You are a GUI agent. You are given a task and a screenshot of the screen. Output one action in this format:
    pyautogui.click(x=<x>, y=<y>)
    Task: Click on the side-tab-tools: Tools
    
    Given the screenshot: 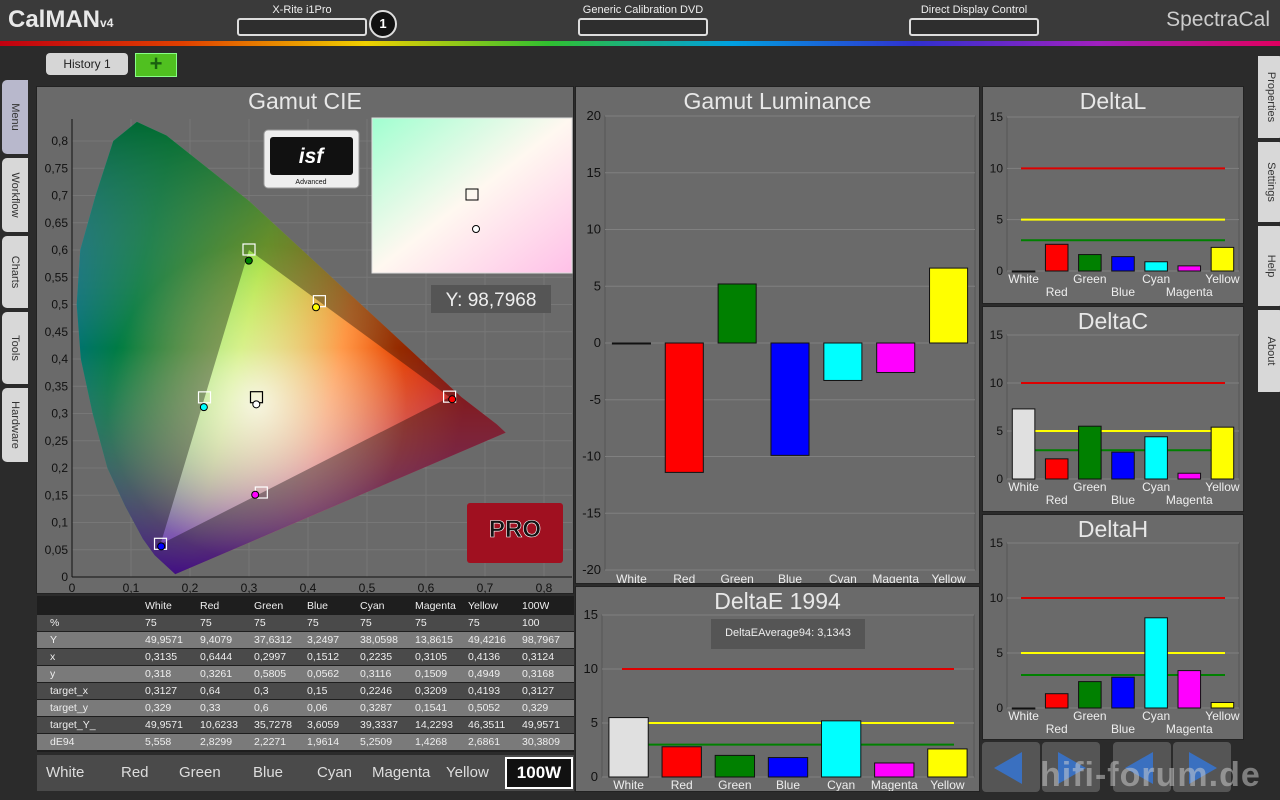 What is the action you would take?
    pyautogui.click(x=15, y=348)
    